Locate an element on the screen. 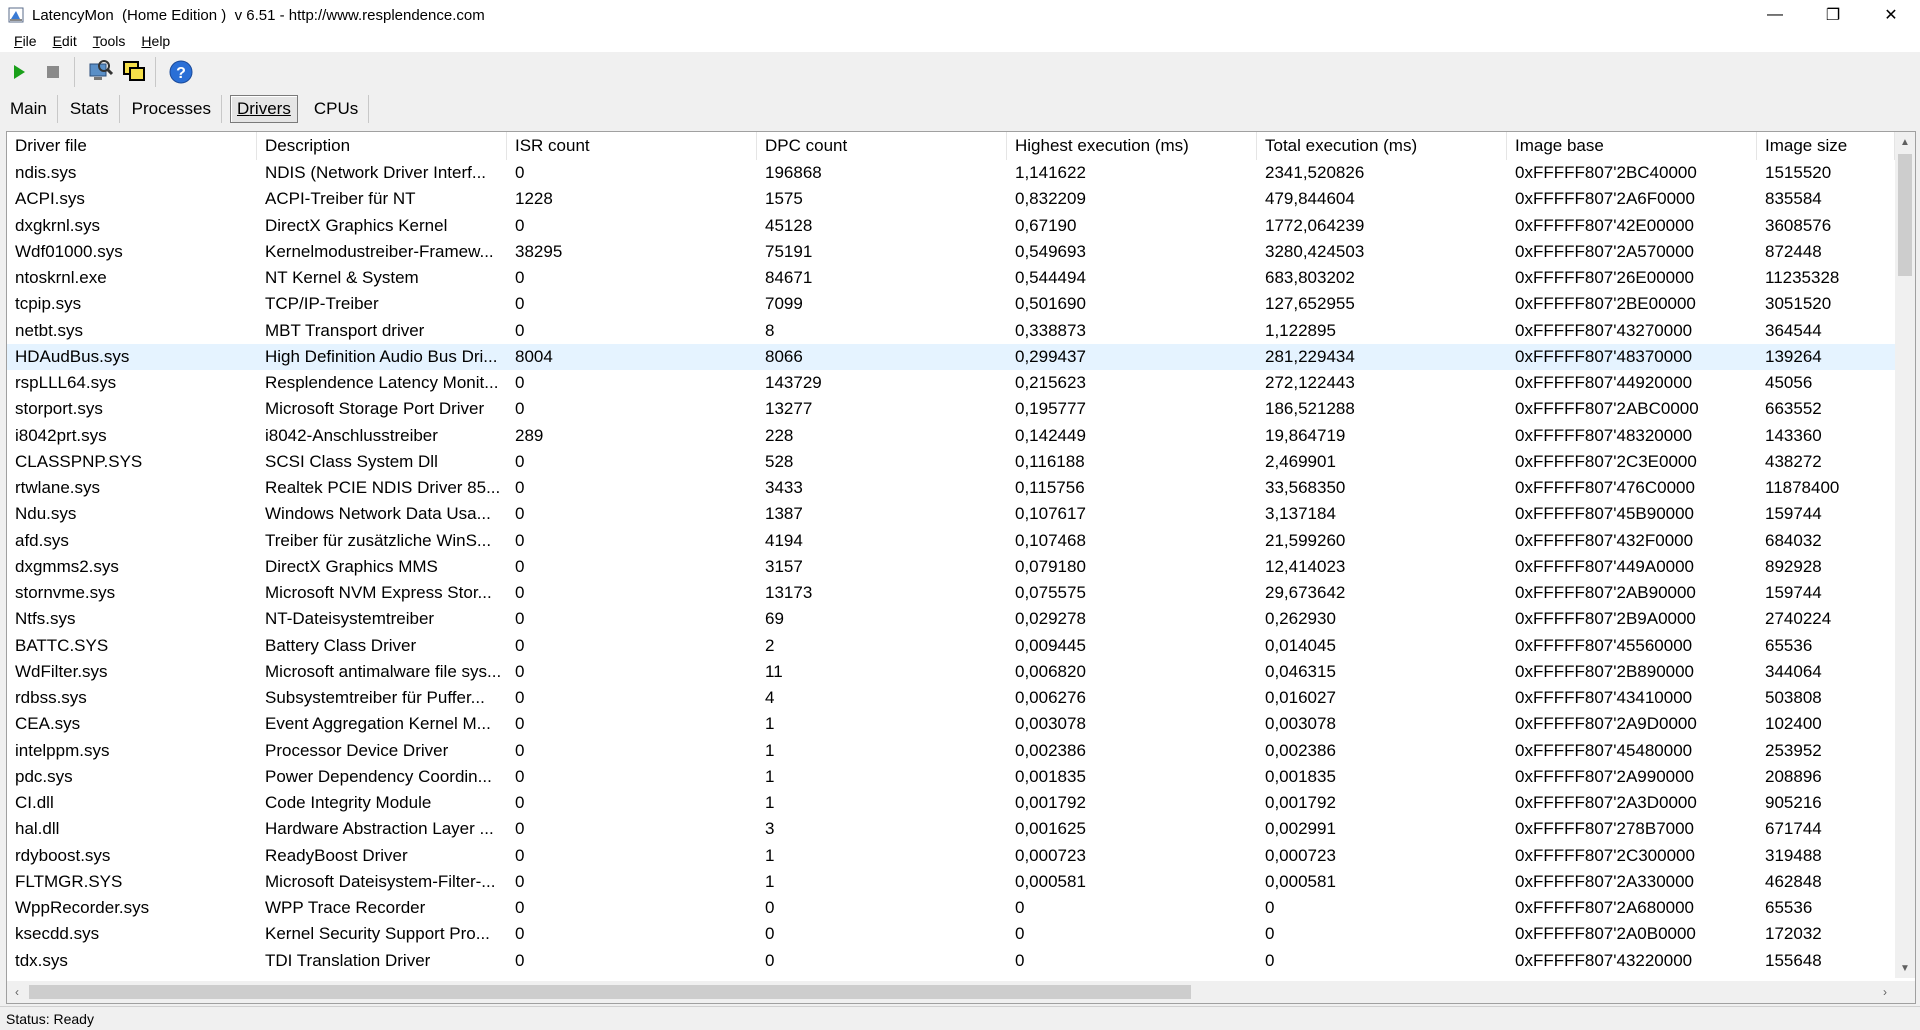 The image size is (1920, 1030). cell-description: SCSI Class System Dll is located at coordinates (351, 461).